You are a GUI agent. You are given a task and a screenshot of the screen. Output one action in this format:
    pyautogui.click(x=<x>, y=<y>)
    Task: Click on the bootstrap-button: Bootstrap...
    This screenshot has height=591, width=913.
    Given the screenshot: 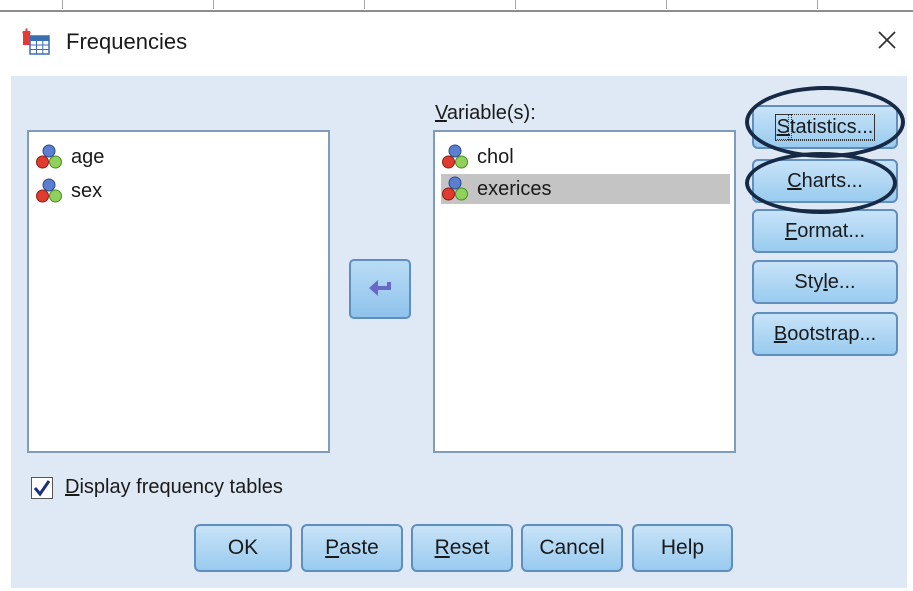 What is the action you would take?
    pyautogui.click(x=825, y=334)
    